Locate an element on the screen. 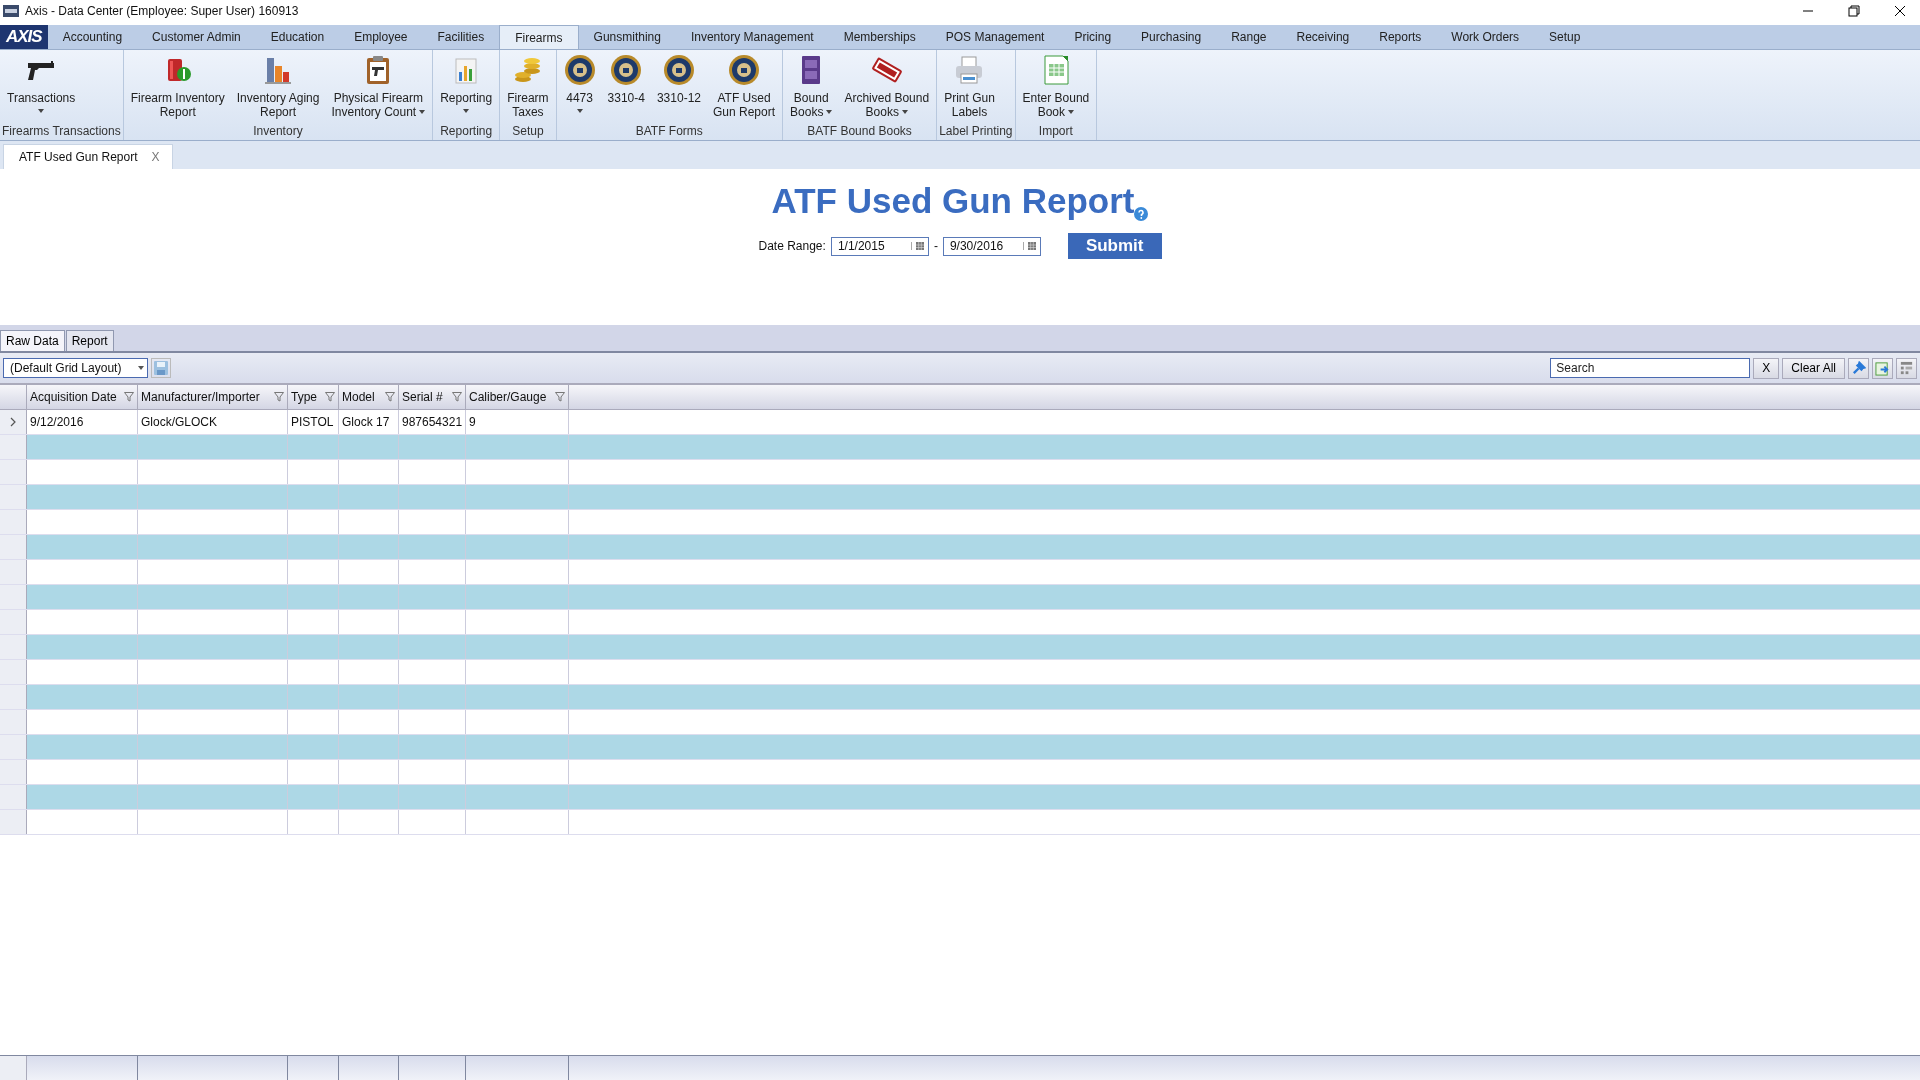 Image resolution: width=1920 pixels, height=1080 pixels. restore-icon is located at coordinates (1854, 11).